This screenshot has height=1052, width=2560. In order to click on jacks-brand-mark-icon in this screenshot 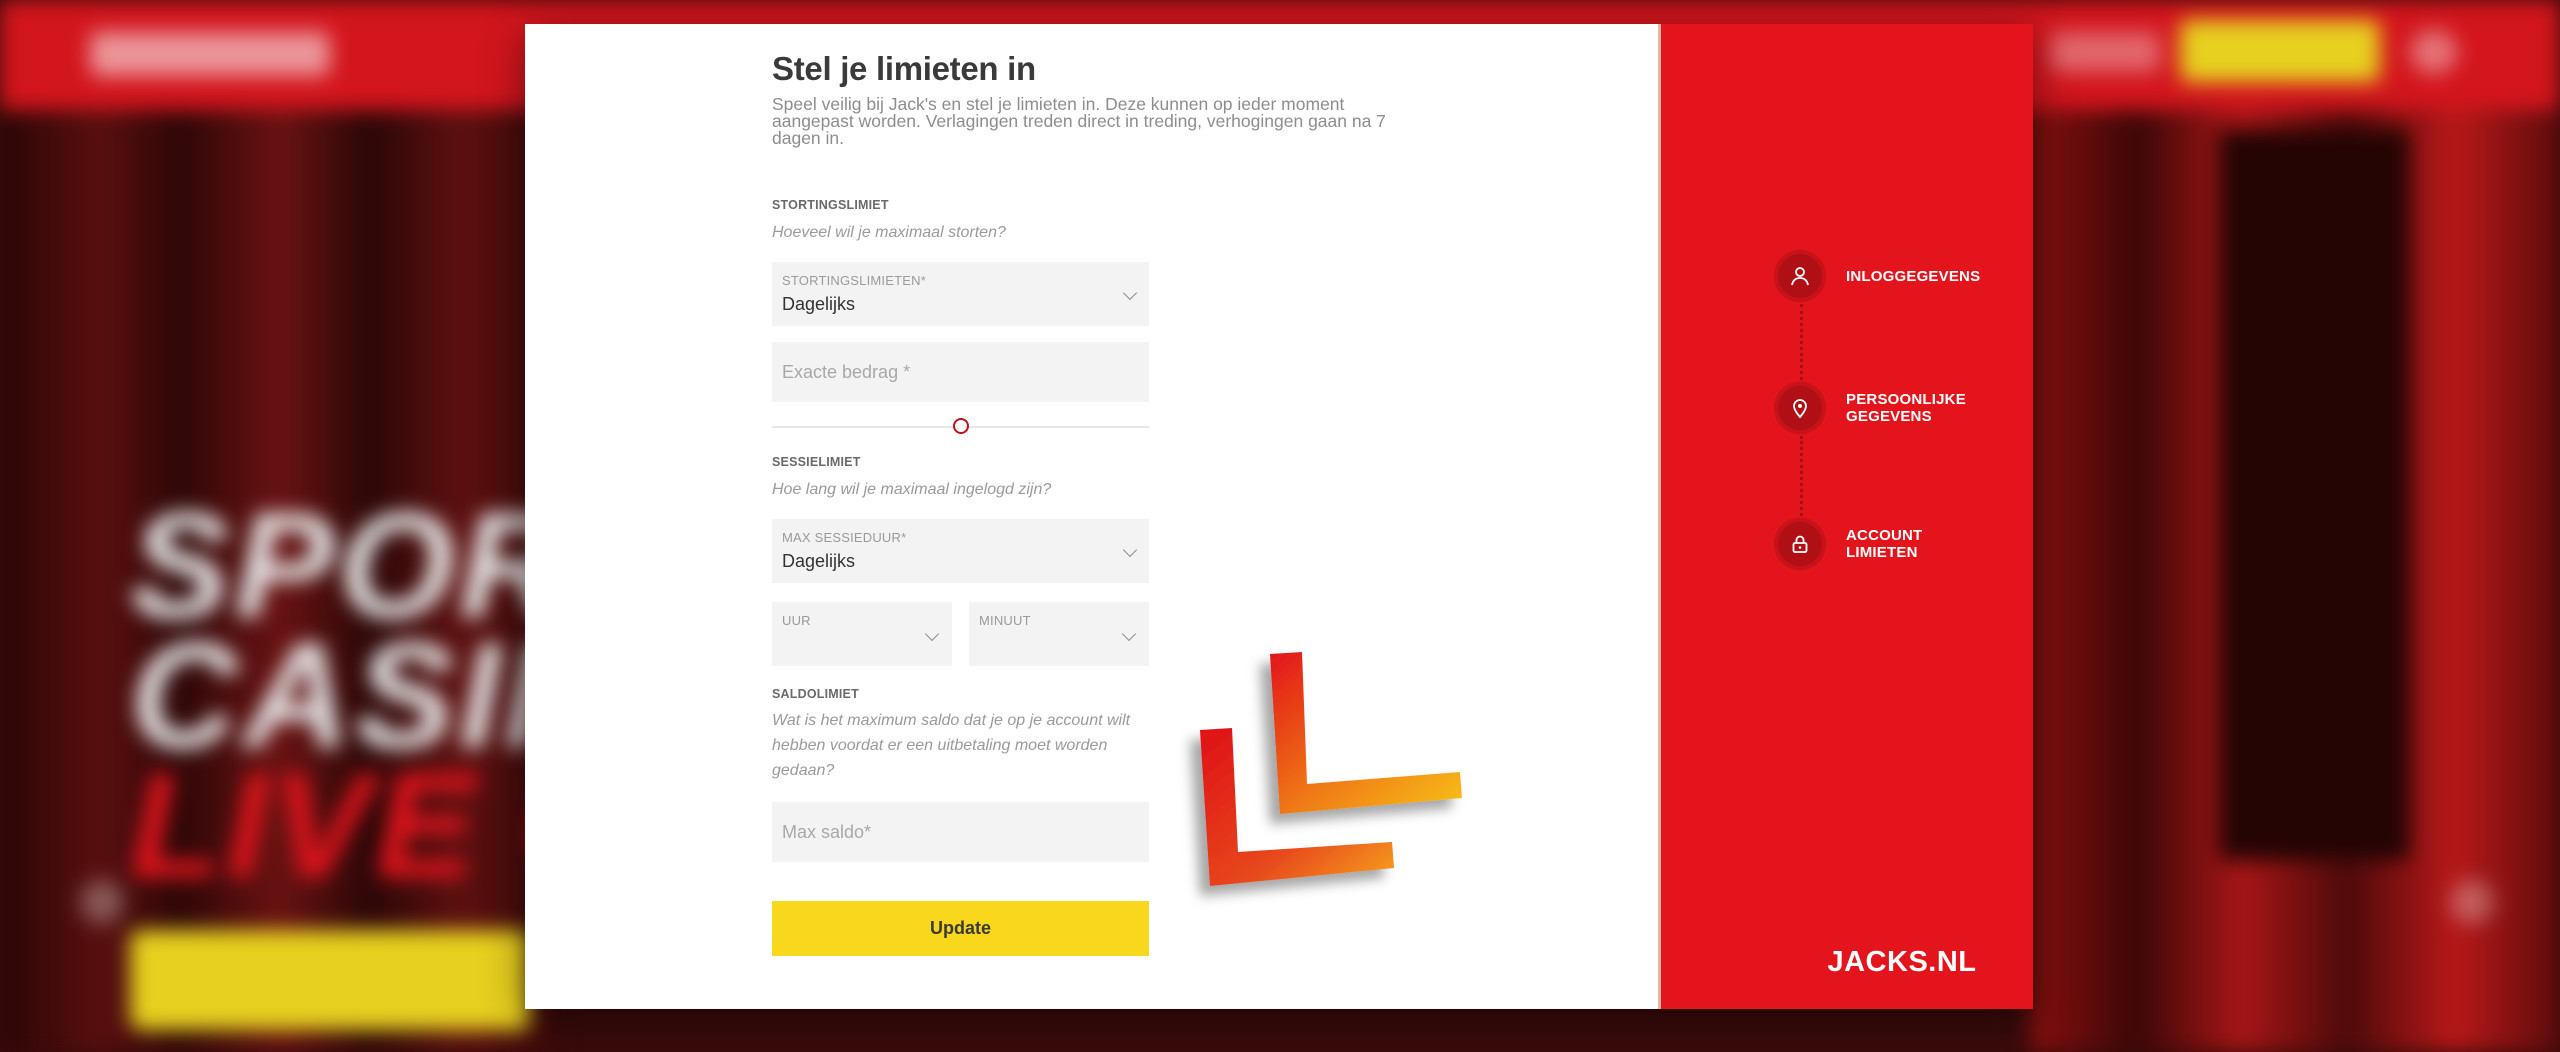, I will do `click(1331, 769)`.